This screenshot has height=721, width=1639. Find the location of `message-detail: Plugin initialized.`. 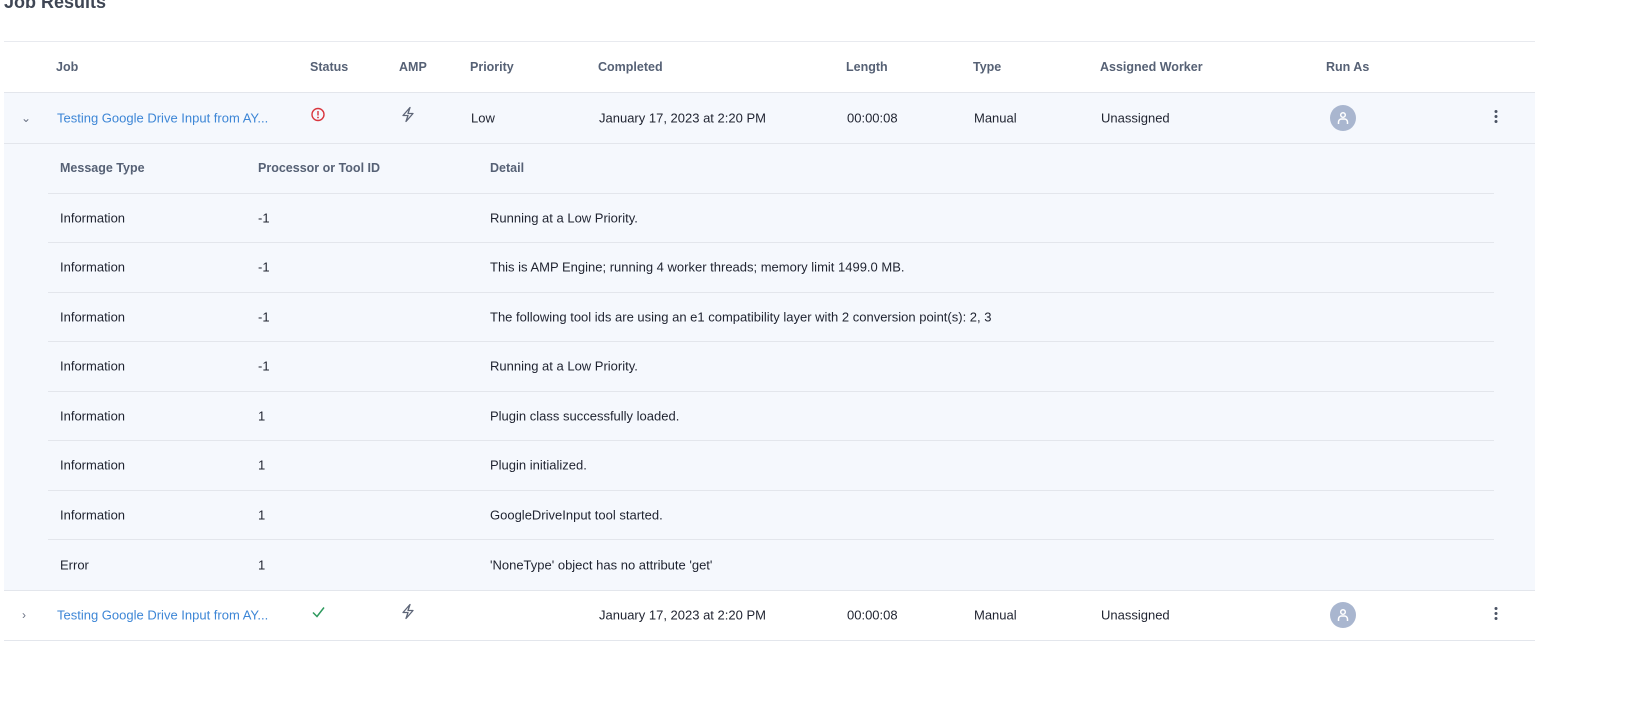

message-detail: Plugin initialized. is located at coordinates (538, 465).